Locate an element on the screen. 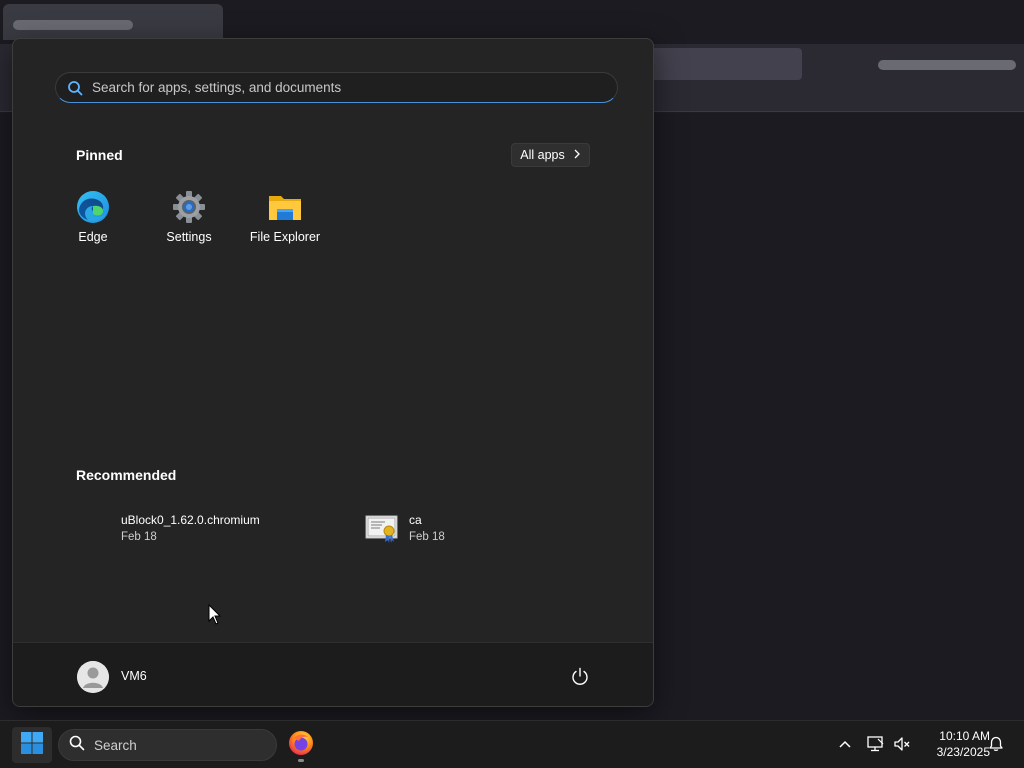 Image resolution: width=1024 pixels, height=768 pixels. chevron-right-icon is located at coordinates (577, 155).